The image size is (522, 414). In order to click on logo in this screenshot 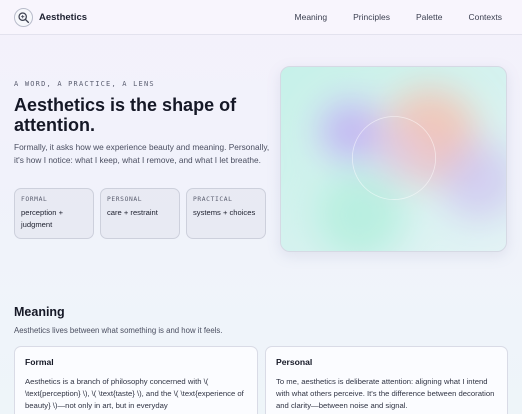, I will do `click(23, 17)`.